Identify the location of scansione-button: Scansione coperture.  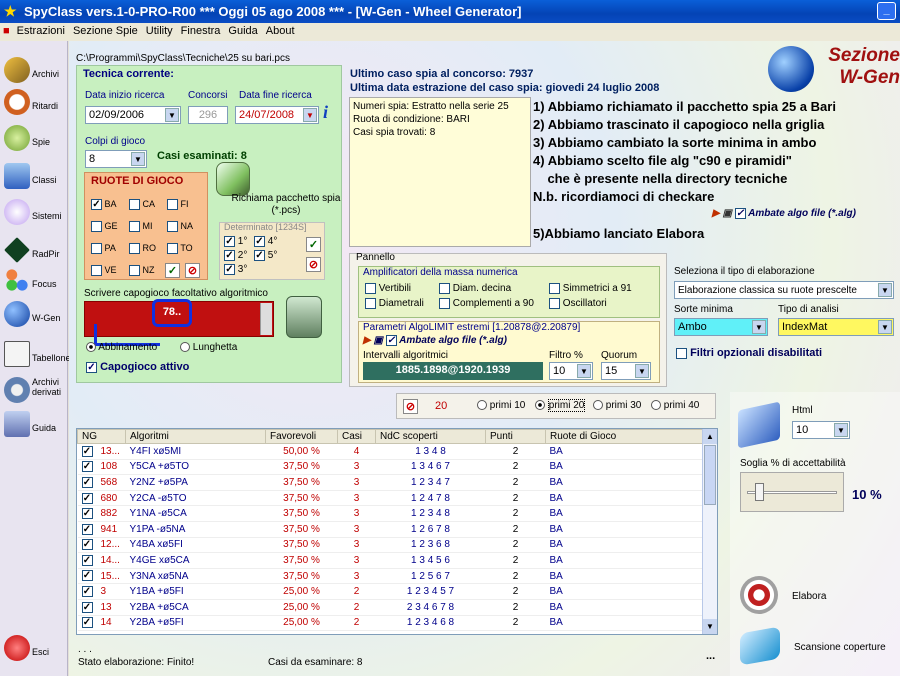
(840, 647).